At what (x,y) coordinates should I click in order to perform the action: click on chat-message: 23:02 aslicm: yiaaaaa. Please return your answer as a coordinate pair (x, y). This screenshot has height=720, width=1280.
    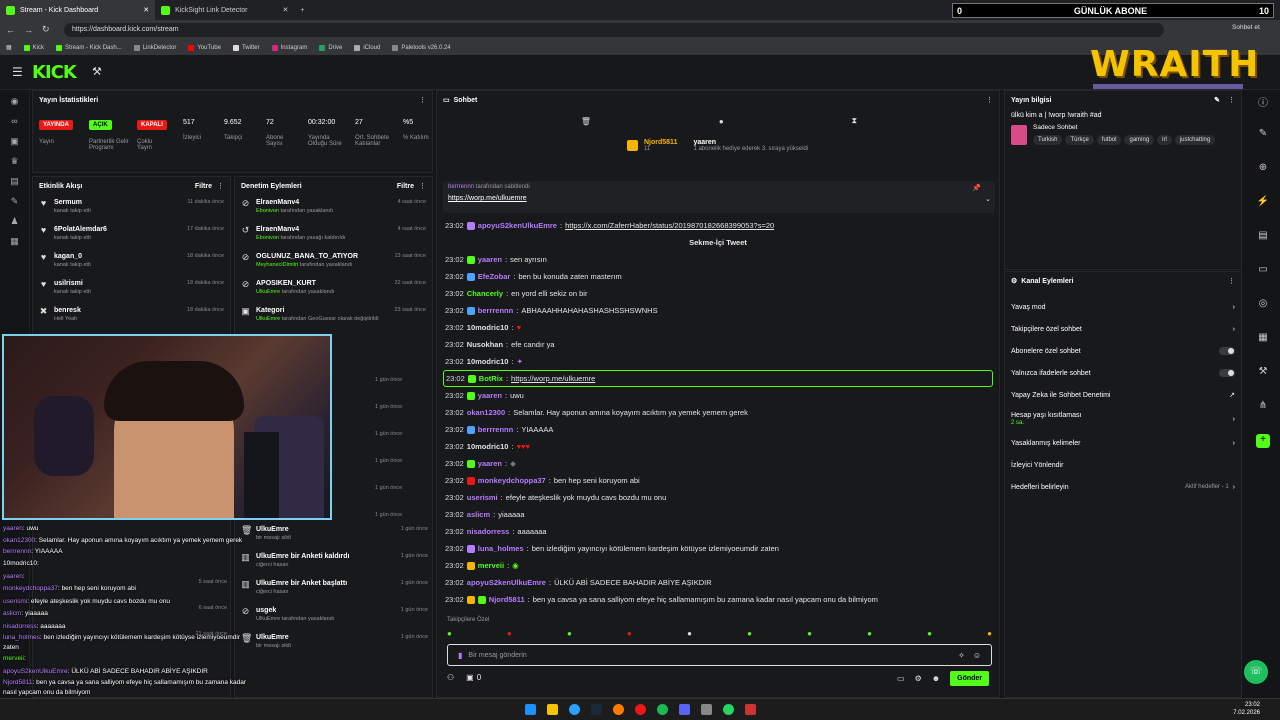
    Looking at the image, I should click on (718, 514).